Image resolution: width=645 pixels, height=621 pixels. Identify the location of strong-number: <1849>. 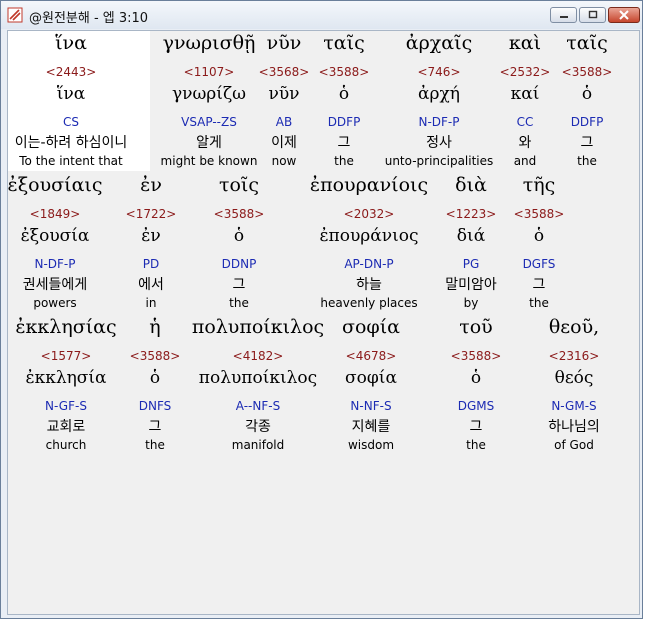
(55, 214).